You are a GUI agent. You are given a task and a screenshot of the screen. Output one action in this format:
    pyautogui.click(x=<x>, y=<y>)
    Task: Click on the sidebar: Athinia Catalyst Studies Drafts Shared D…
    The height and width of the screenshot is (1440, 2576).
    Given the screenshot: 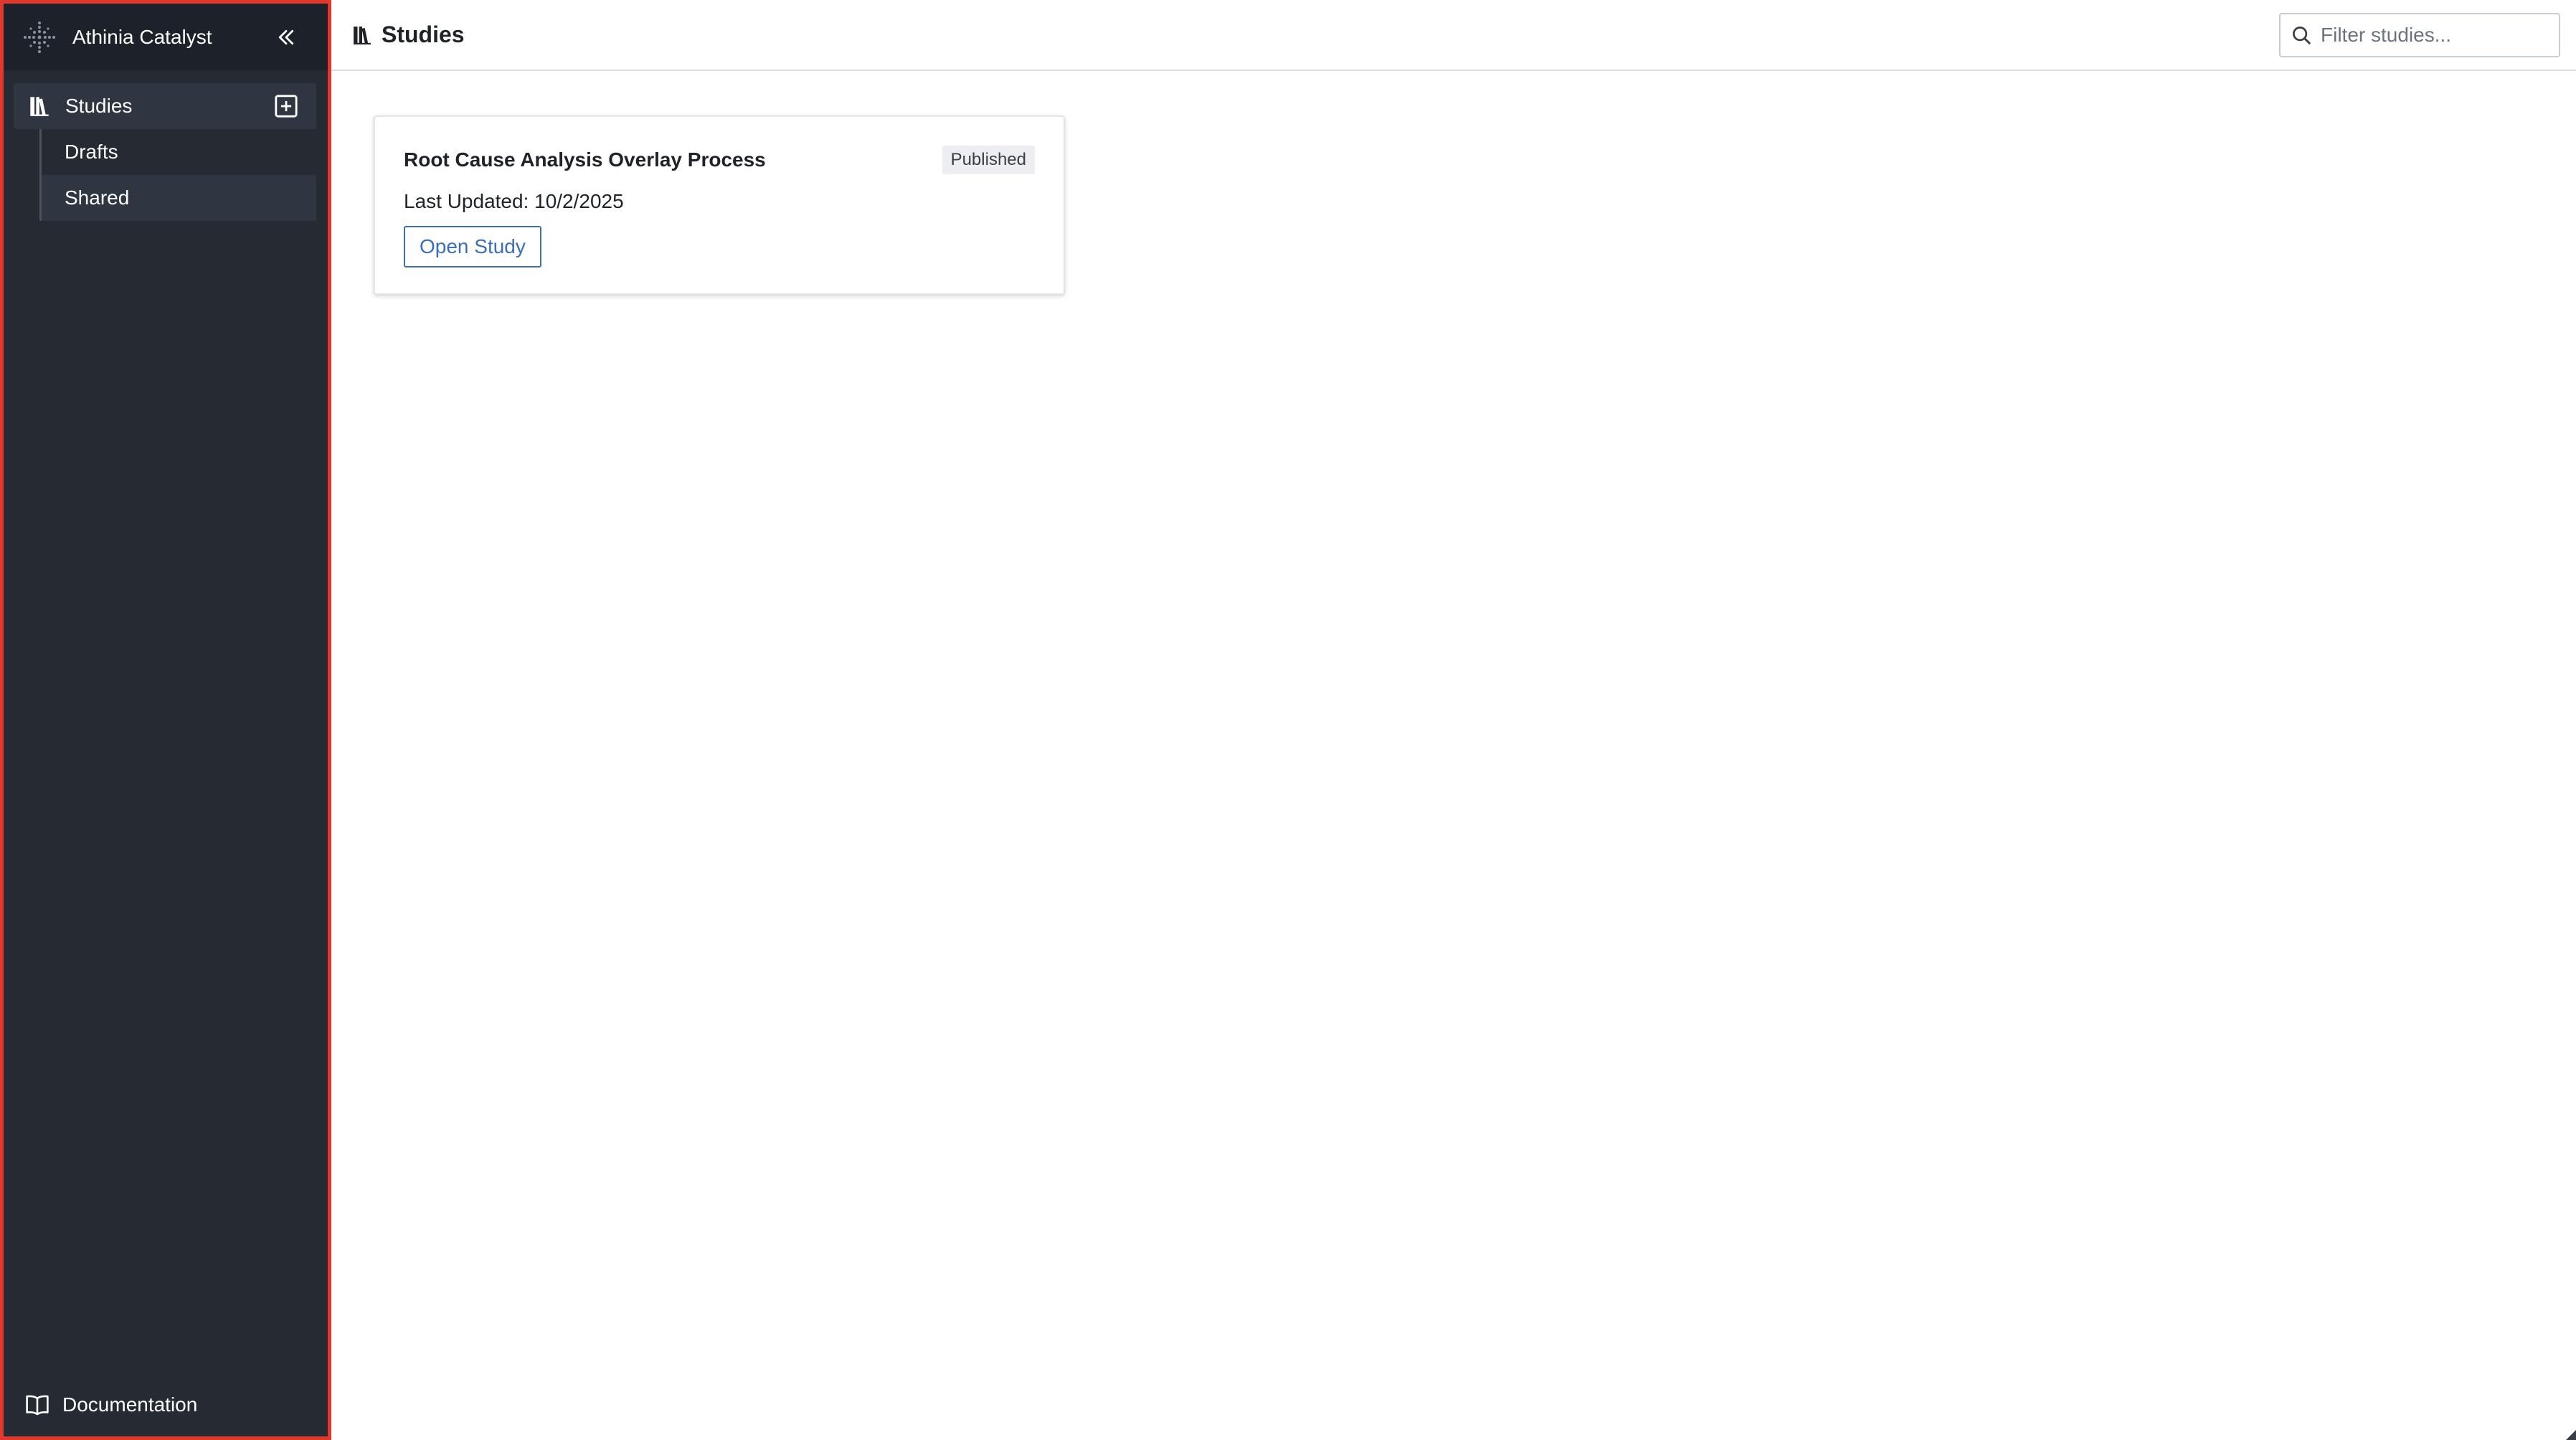 What is the action you would take?
    pyautogui.click(x=165, y=720)
    